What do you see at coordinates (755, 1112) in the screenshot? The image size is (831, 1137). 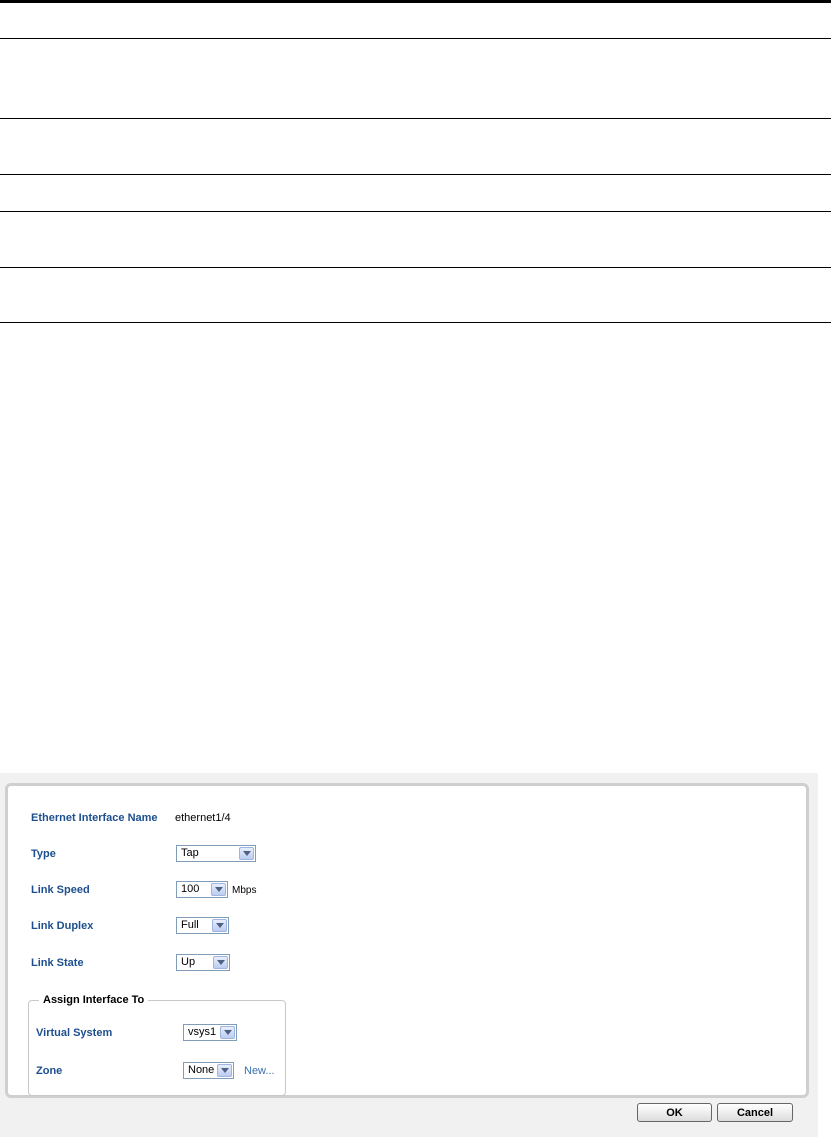 I see `cancel-button: Cancel` at bounding box center [755, 1112].